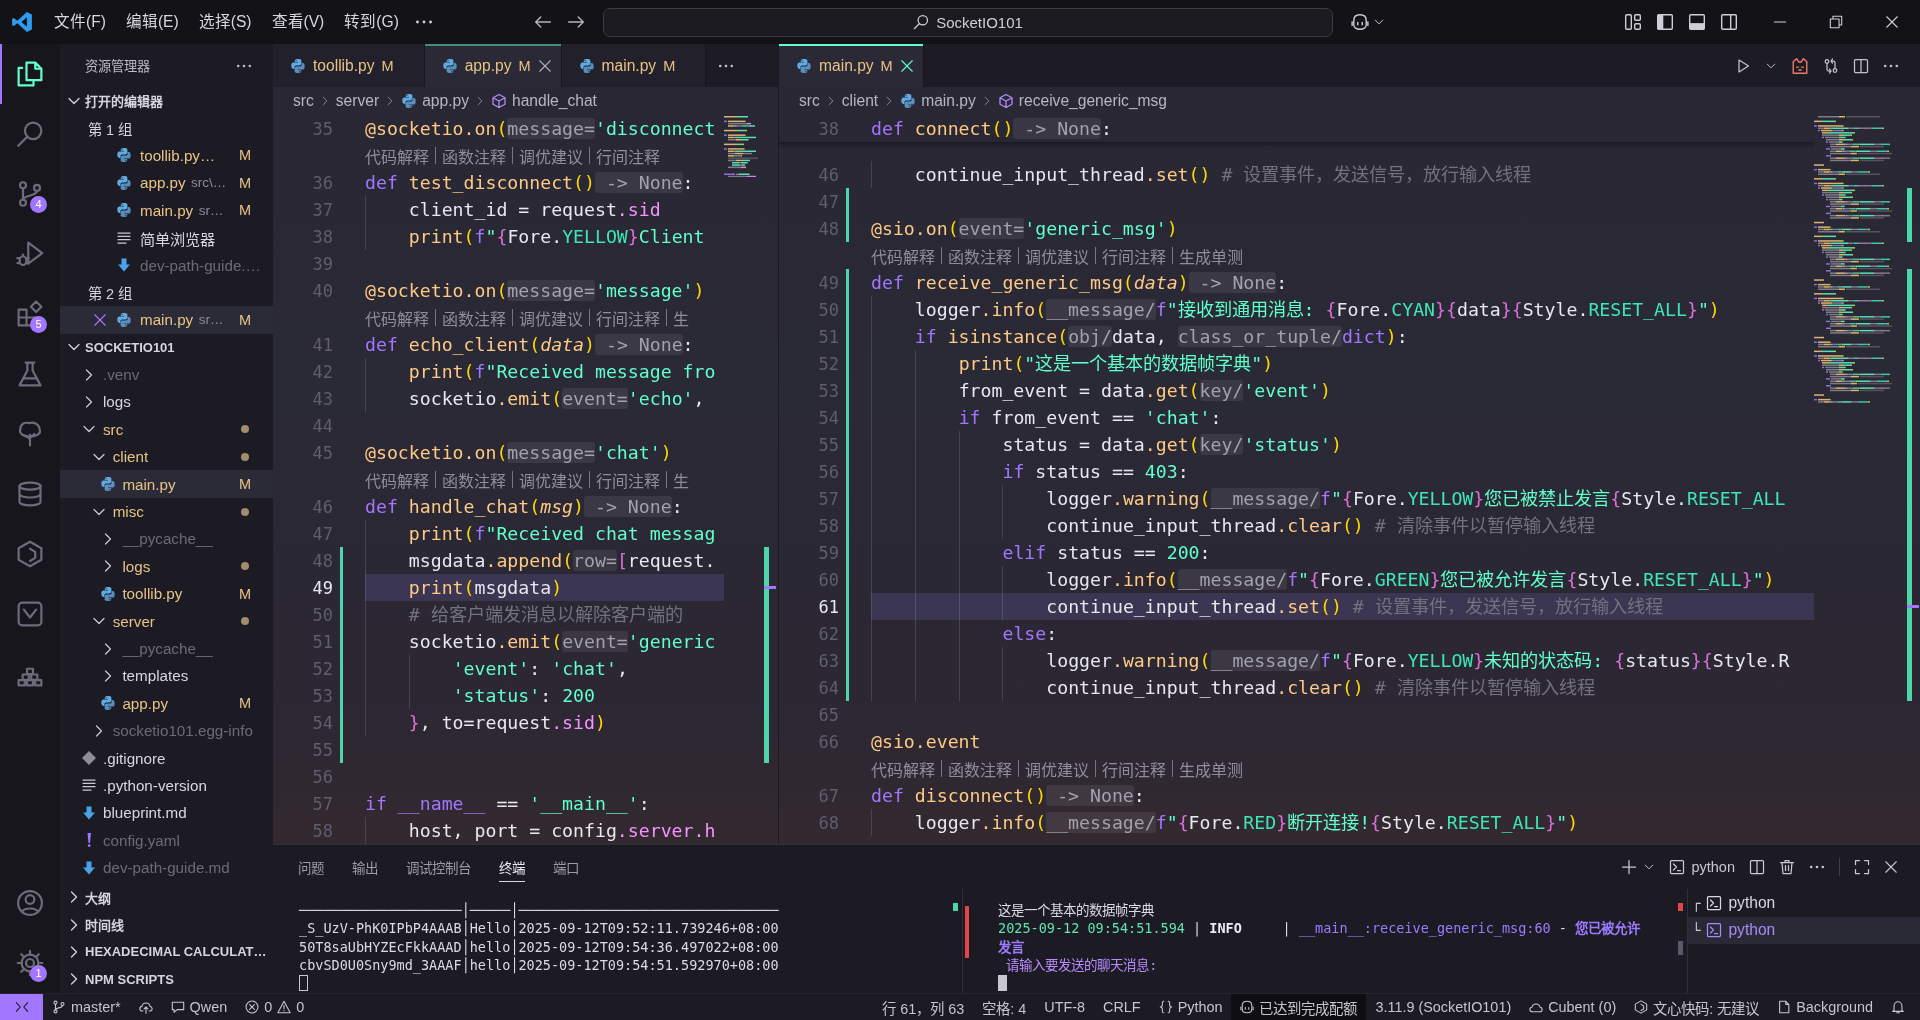 This screenshot has height=1020, width=1920. Describe the element at coordinates (365, 867) in the screenshot. I see `panel-tab: 输出` at that location.